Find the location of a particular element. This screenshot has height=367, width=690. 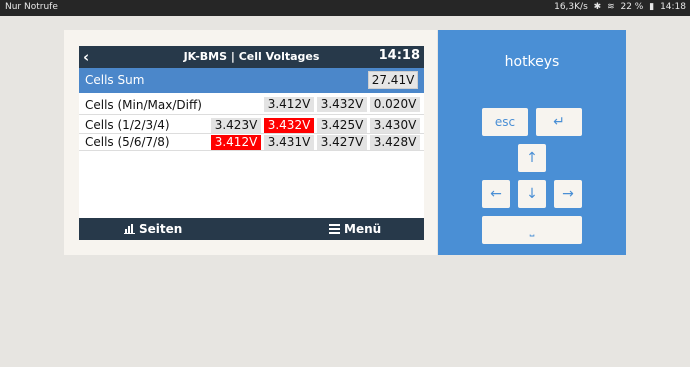

menu-button: Menü is located at coordinates (355, 229).